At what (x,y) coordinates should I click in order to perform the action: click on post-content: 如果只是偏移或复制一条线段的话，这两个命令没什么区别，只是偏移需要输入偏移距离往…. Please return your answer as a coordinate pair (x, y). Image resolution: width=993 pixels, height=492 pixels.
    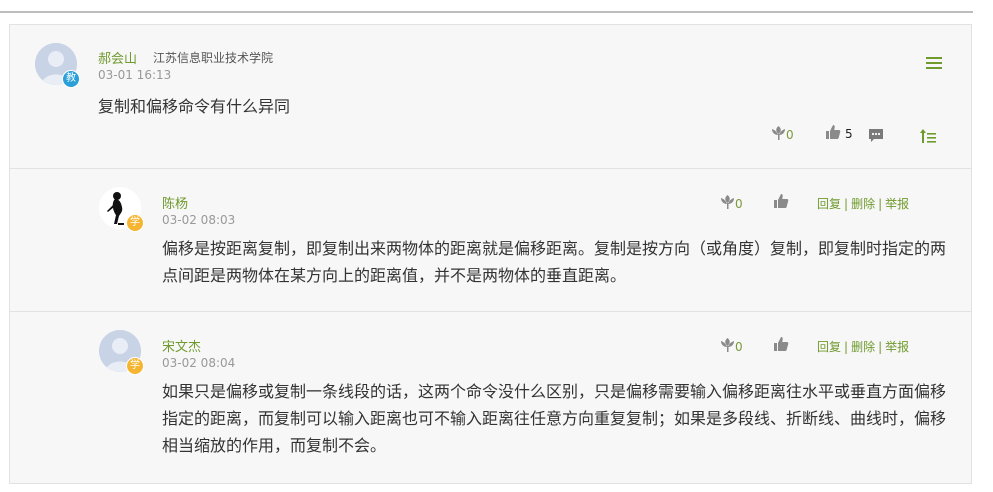
    Looking at the image, I should click on (554, 418).